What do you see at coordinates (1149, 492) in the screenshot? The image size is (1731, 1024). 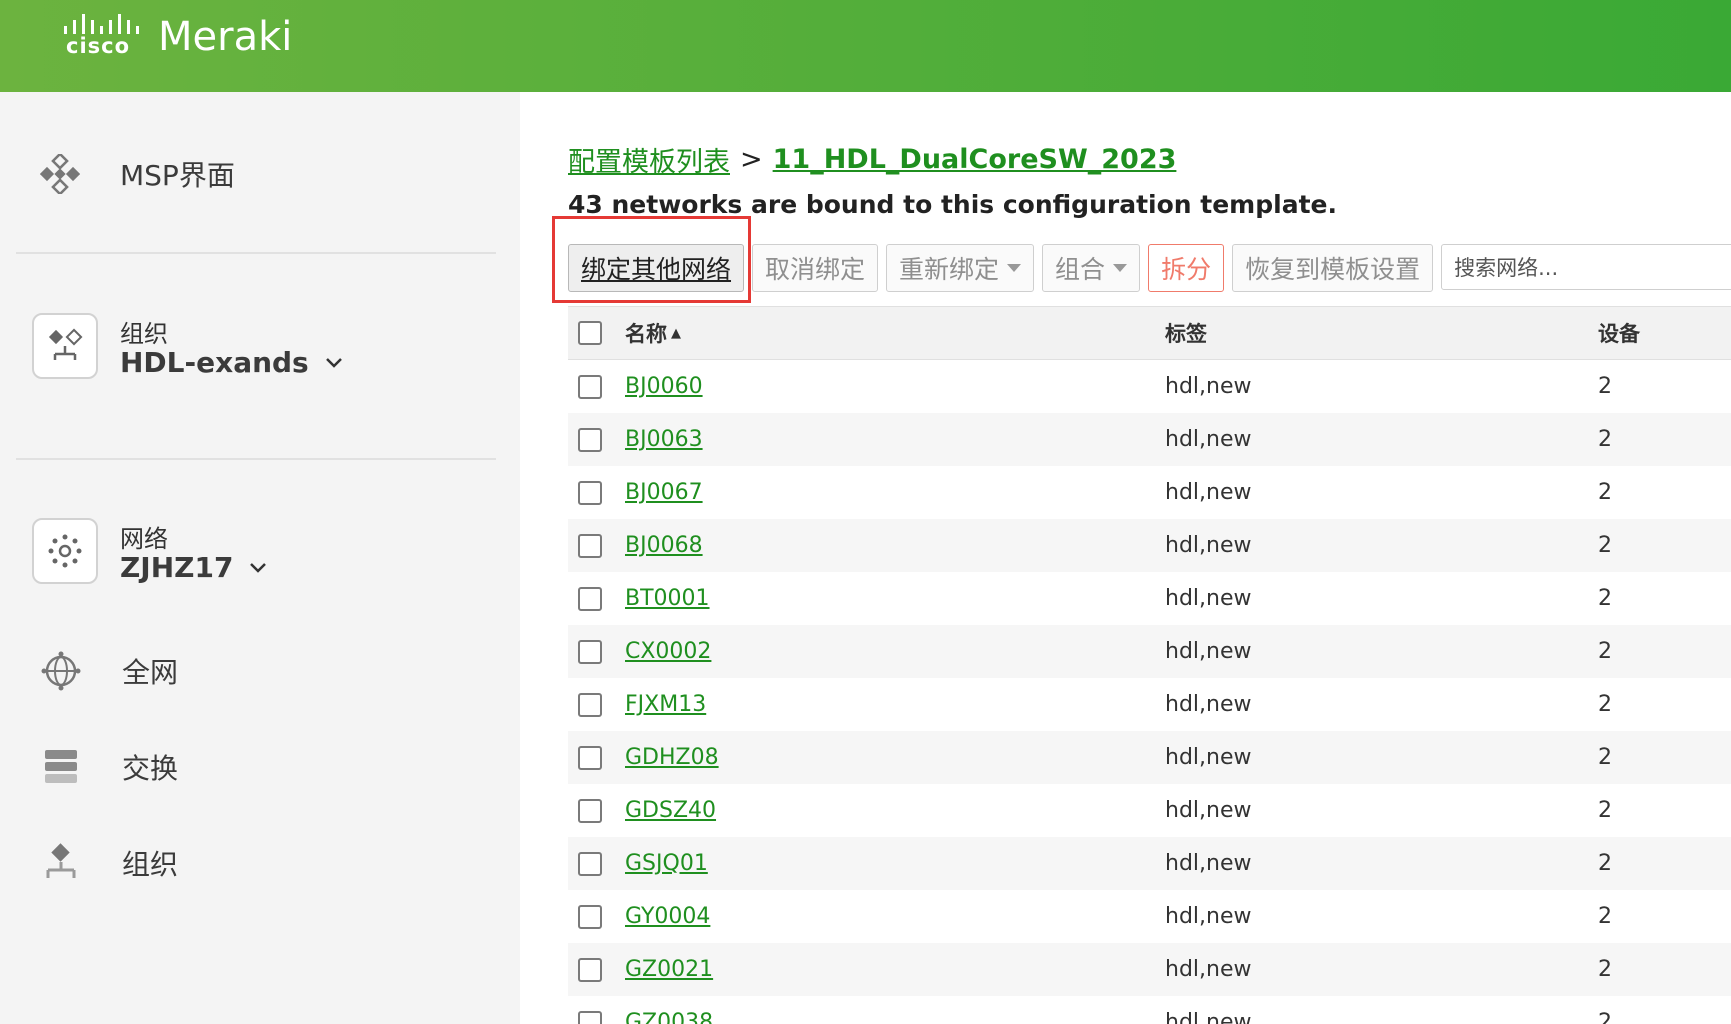 I see `table-row: BJ0067 hdl,new 2` at bounding box center [1149, 492].